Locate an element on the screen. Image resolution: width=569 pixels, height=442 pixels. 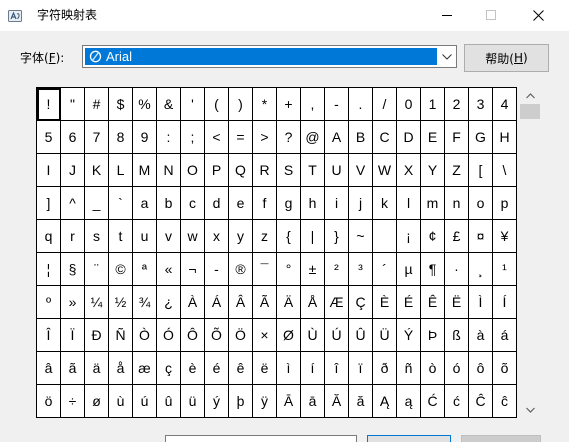
char-cell: A is located at coordinates (337, 137).